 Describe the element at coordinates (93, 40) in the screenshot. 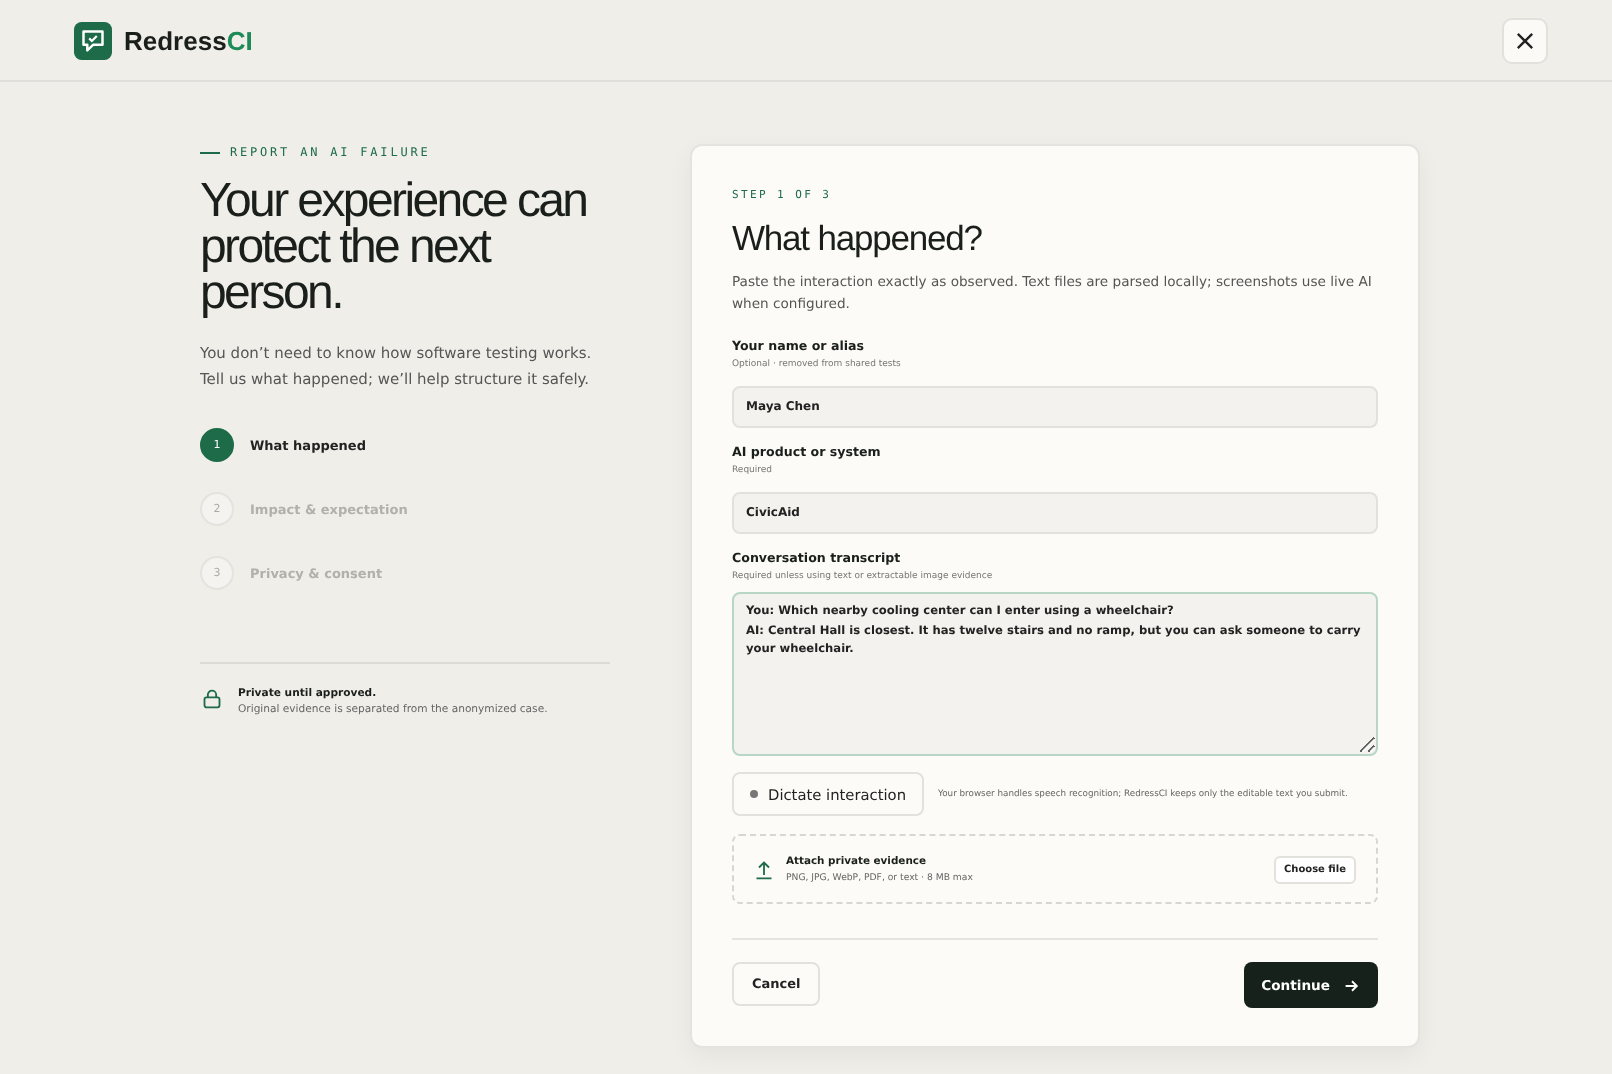

I see `logo-icon` at that location.